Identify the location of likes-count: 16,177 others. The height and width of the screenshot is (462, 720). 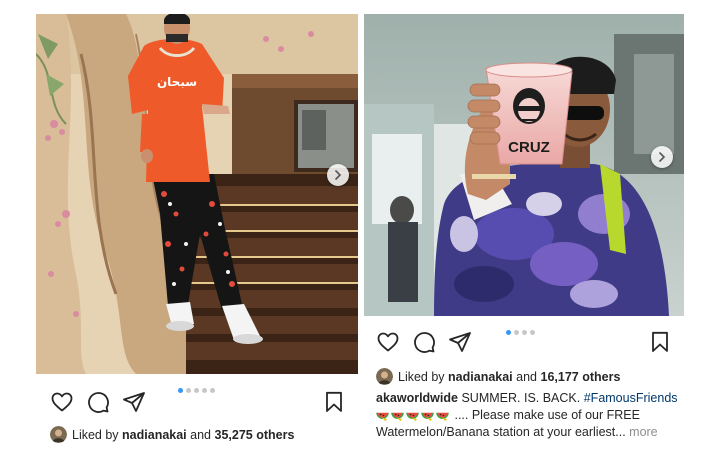
(581, 377).